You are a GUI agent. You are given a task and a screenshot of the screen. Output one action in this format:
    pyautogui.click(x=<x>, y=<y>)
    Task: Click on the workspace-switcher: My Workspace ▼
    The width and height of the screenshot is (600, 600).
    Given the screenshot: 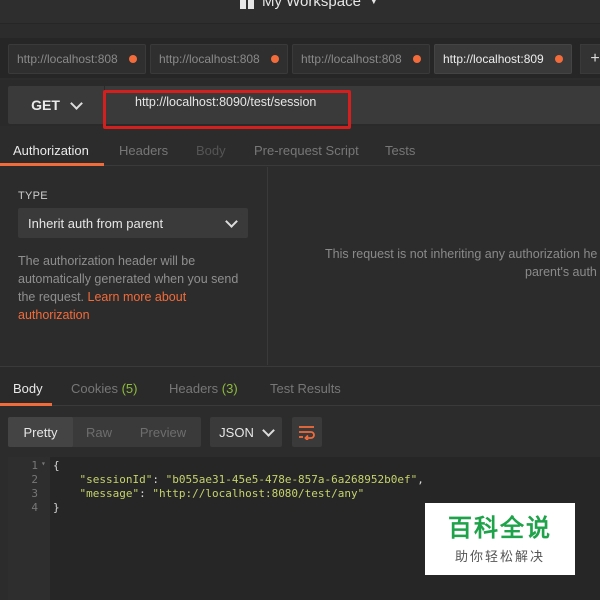 What is the action you would take?
    pyautogui.click(x=309, y=5)
    